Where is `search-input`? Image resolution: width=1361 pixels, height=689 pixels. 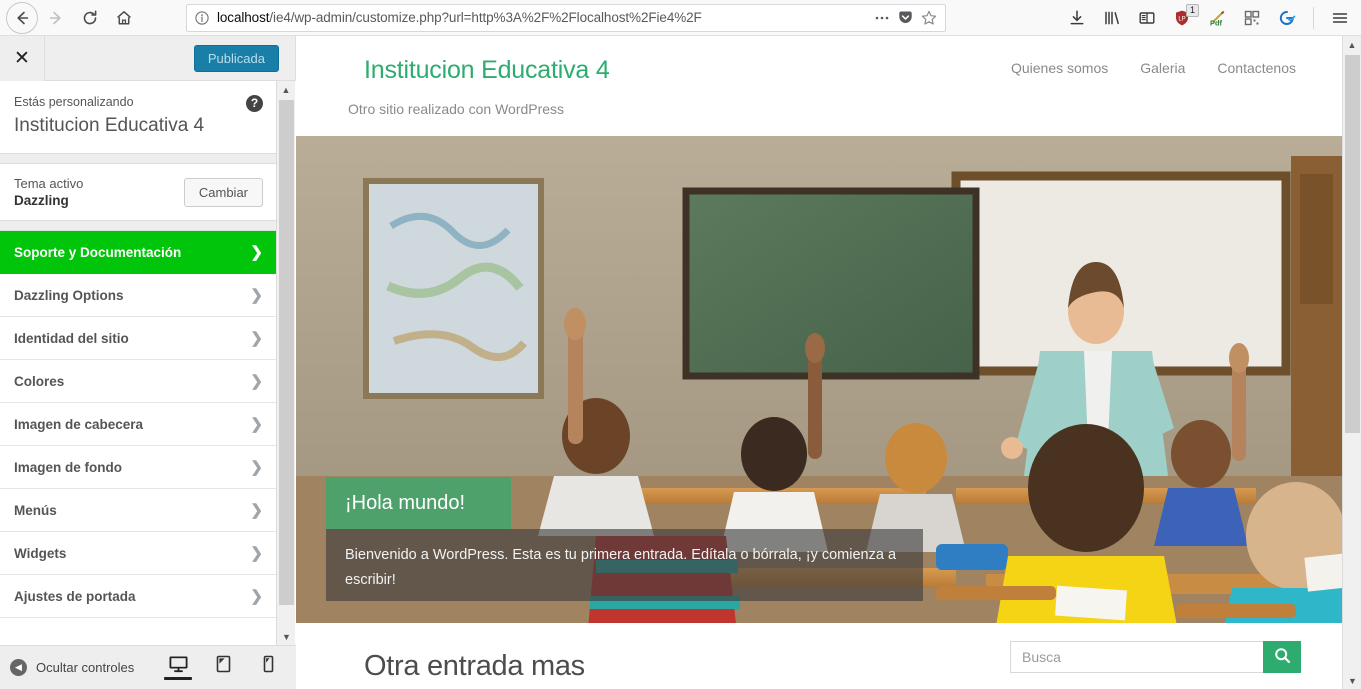
search-input is located at coordinates (1136, 657).